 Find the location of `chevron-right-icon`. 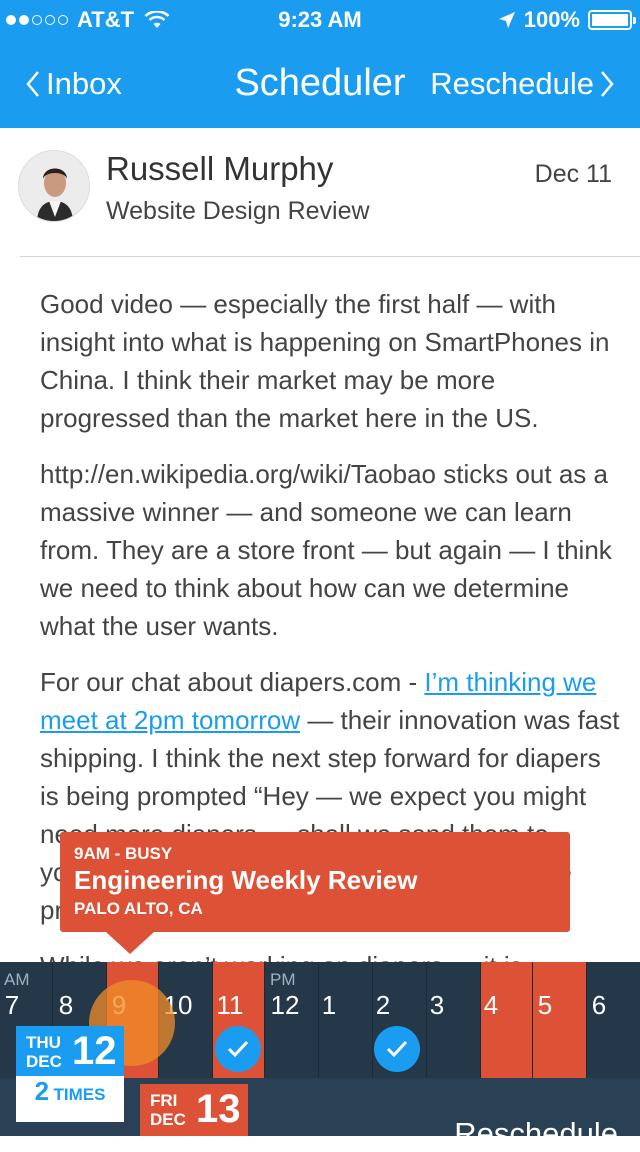

chevron-right-icon is located at coordinates (607, 84).